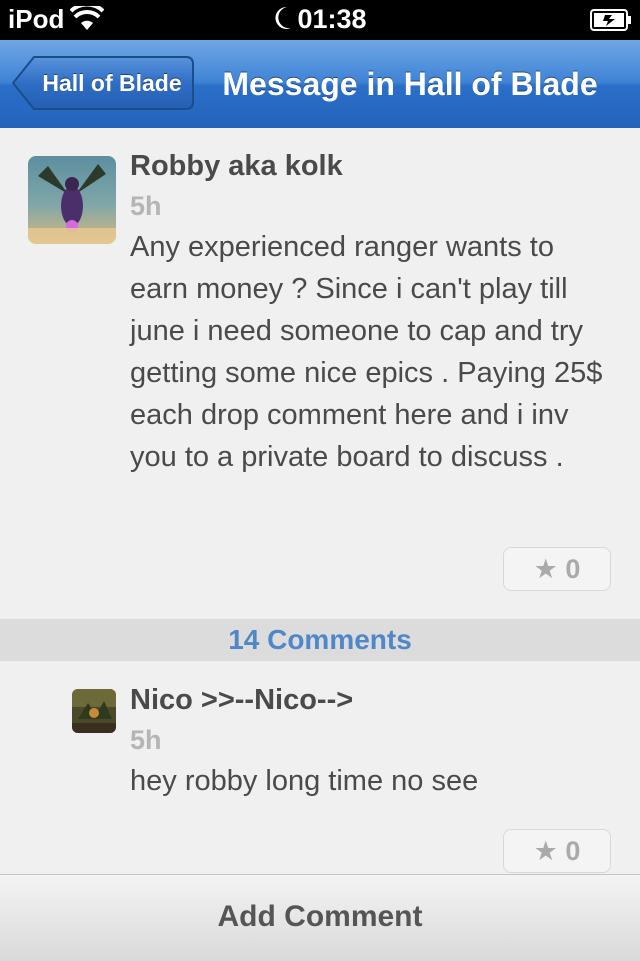  Describe the element at coordinates (410, 84) in the screenshot. I see `page-title: Message in Hall of Blade` at that location.